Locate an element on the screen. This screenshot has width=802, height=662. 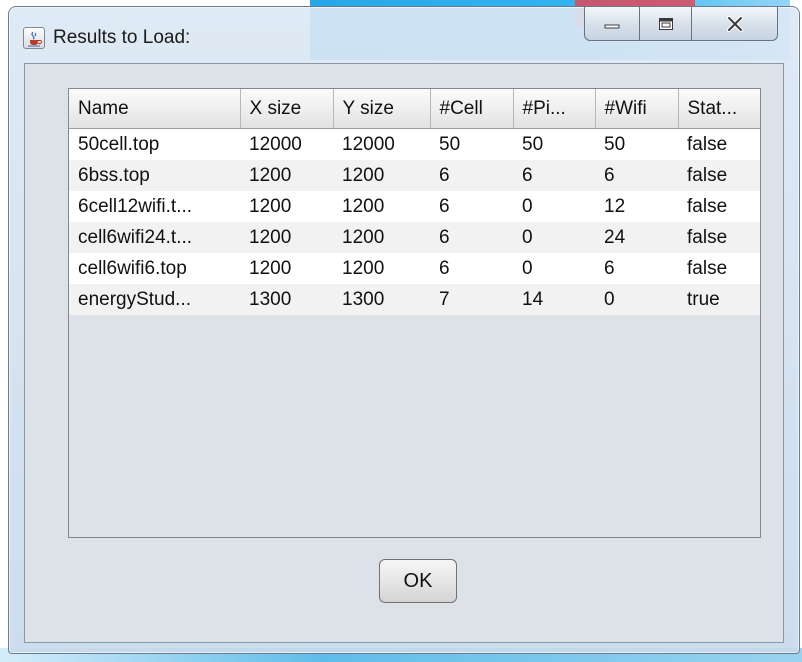
table-row: energyStud... 1300 1300 7 14 0 true is located at coordinates (414, 299).